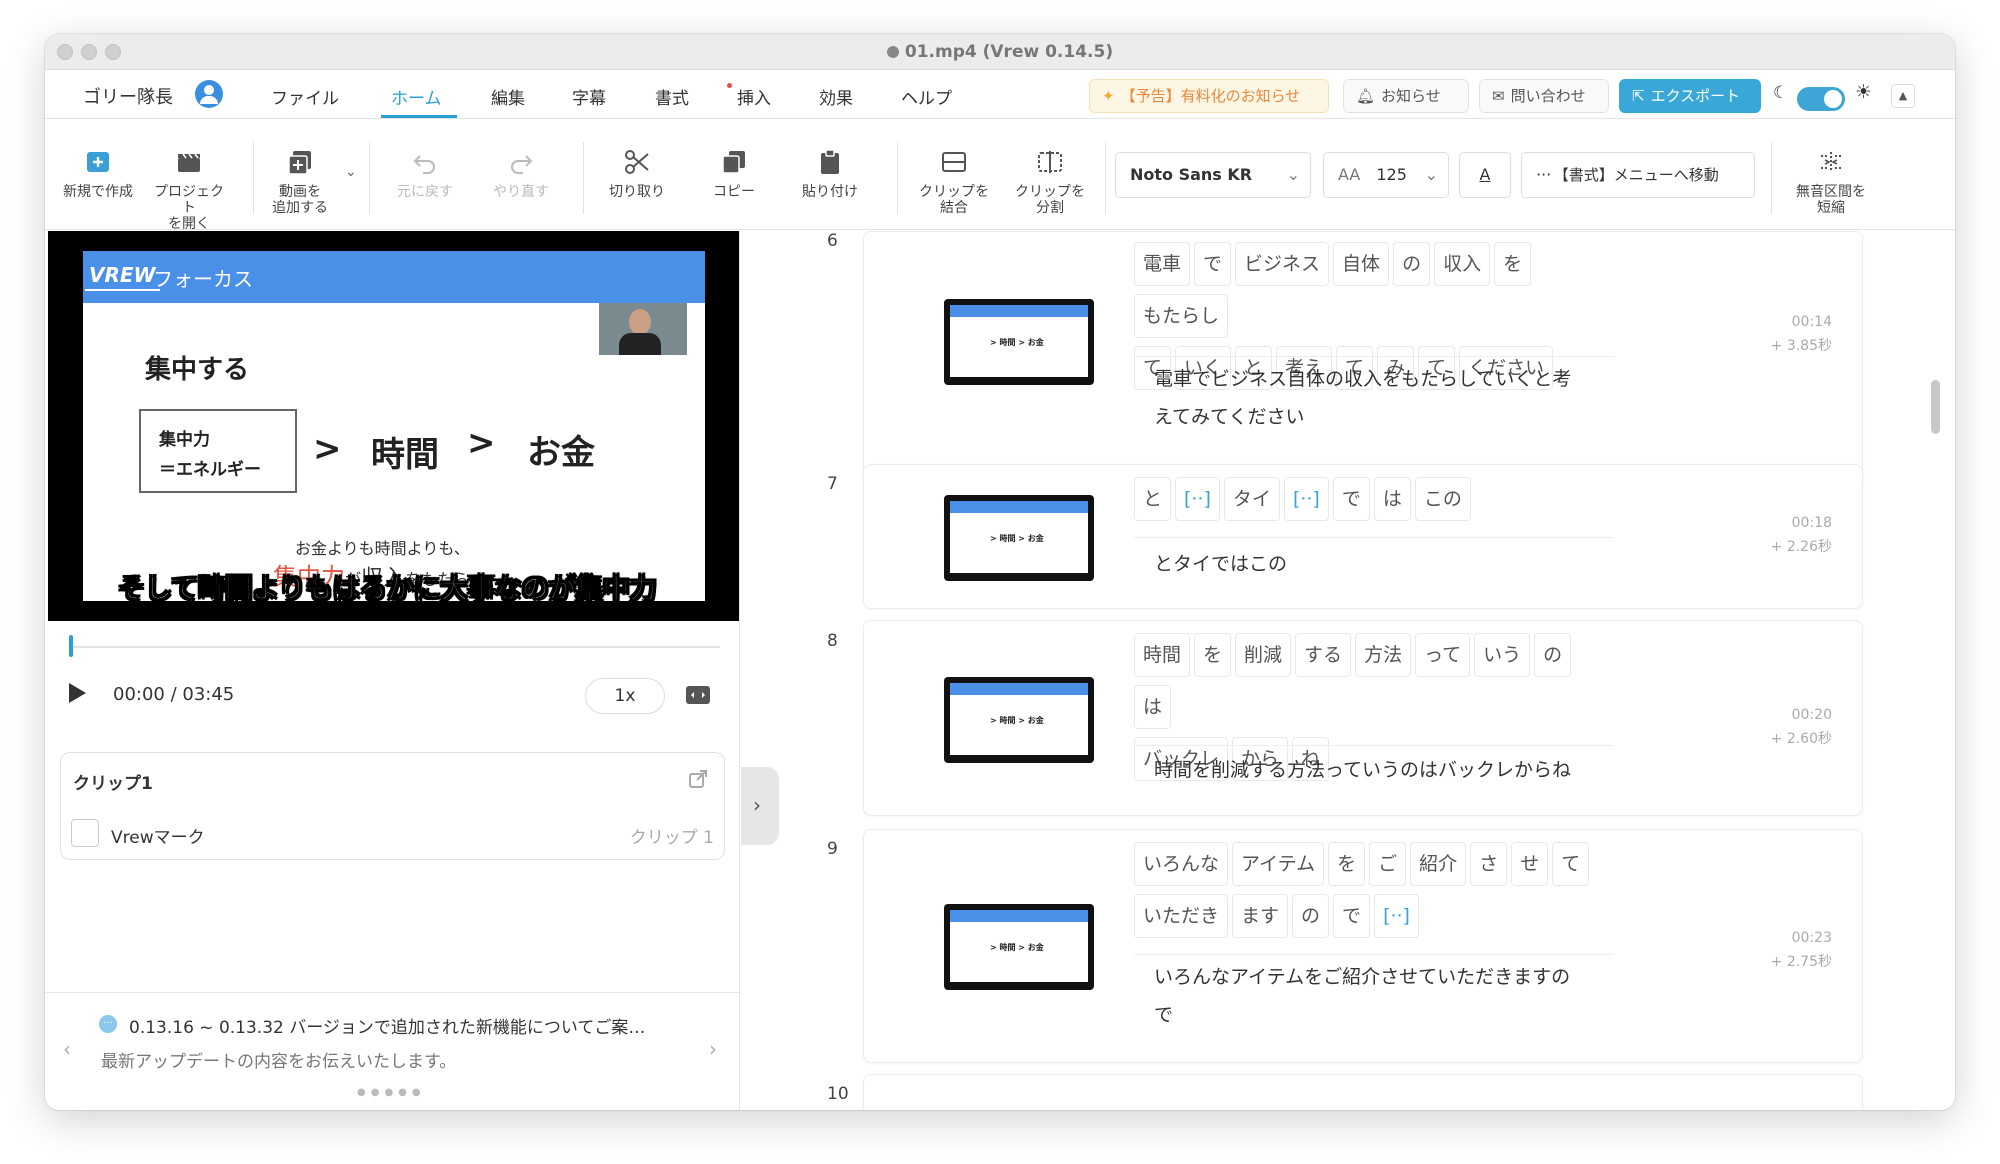 Image resolution: width=2000 pixels, height=1164 pixels. I want to click on format-menu-button: ··· 【書式】メニューへ移動, so click(1638, 175).